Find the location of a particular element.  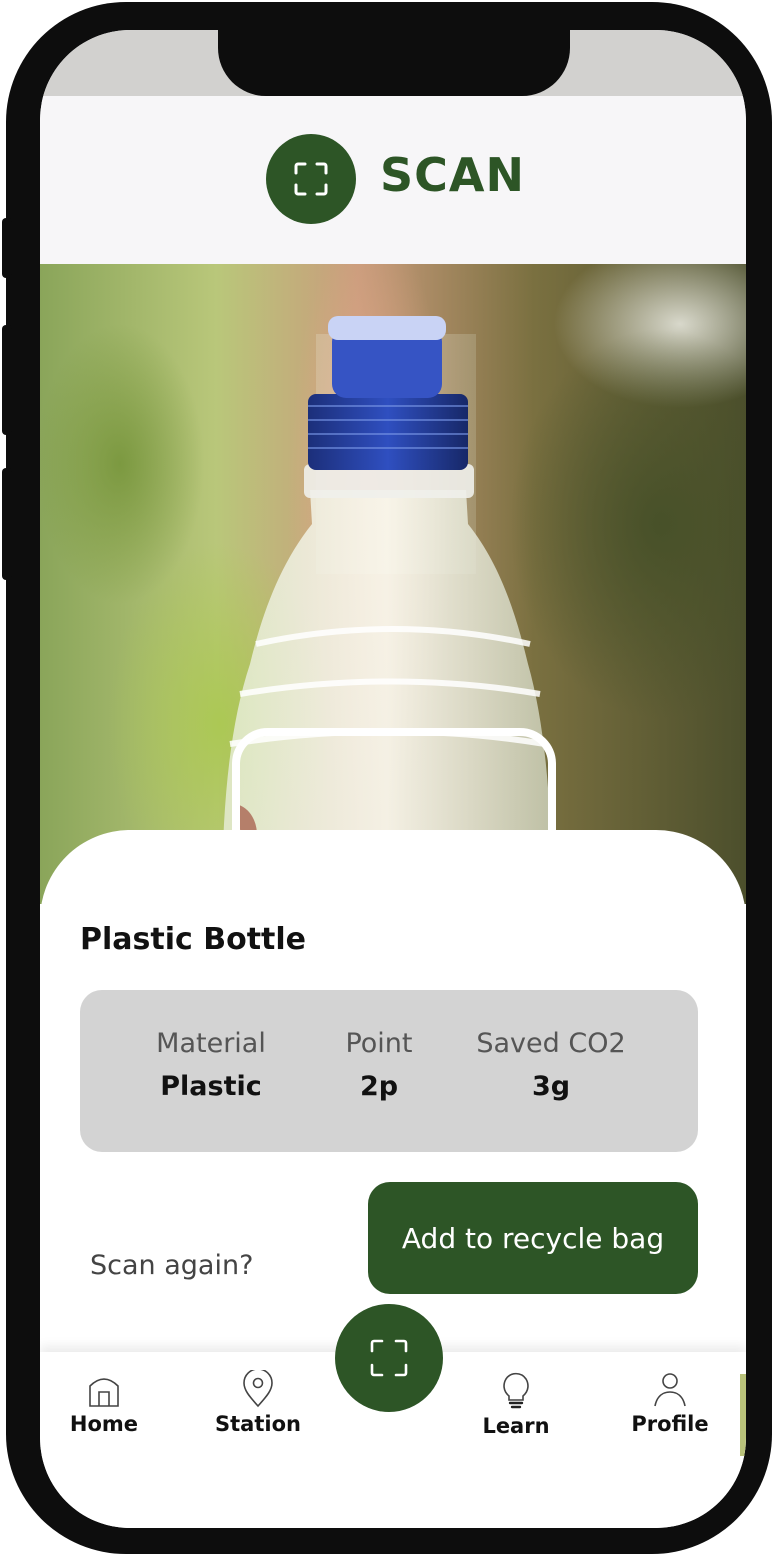

detail-saved-co2: Saved CO2 3g is located at coordinates (551, 1065).